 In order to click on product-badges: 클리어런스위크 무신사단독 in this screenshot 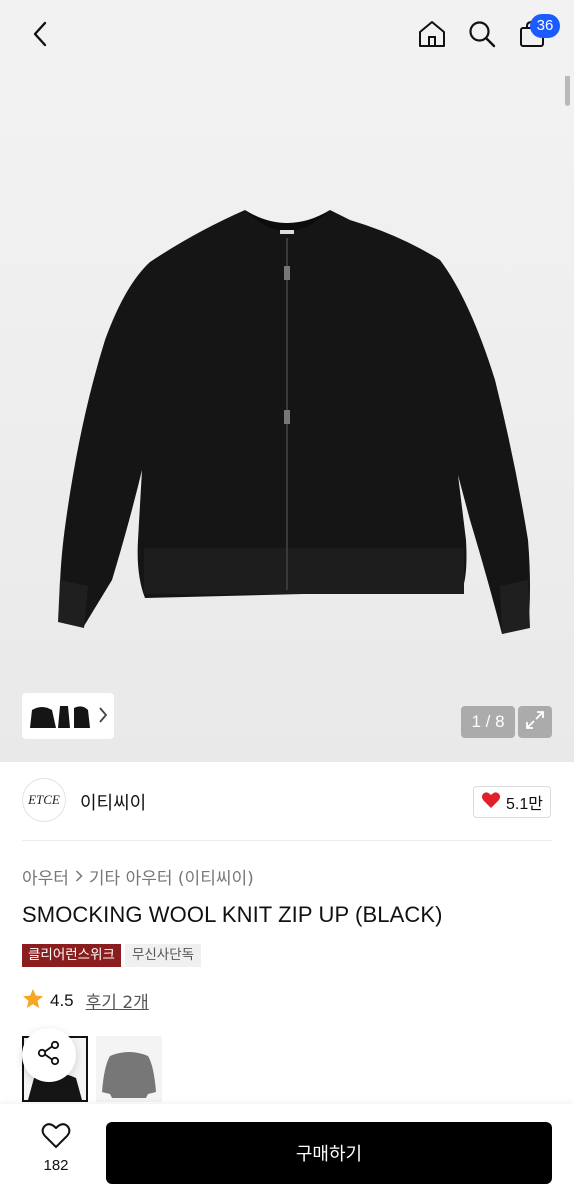, I will do `click(112, 955)`.